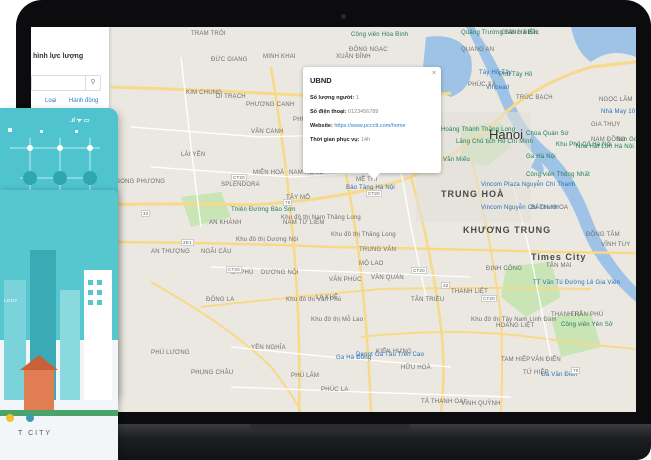 The width and height of the screenshot is (651, 460). What do you see at coordinates (92, 83) in the screenshot?
I see `search-icon: ⚲` at bounding box center [92, 83].